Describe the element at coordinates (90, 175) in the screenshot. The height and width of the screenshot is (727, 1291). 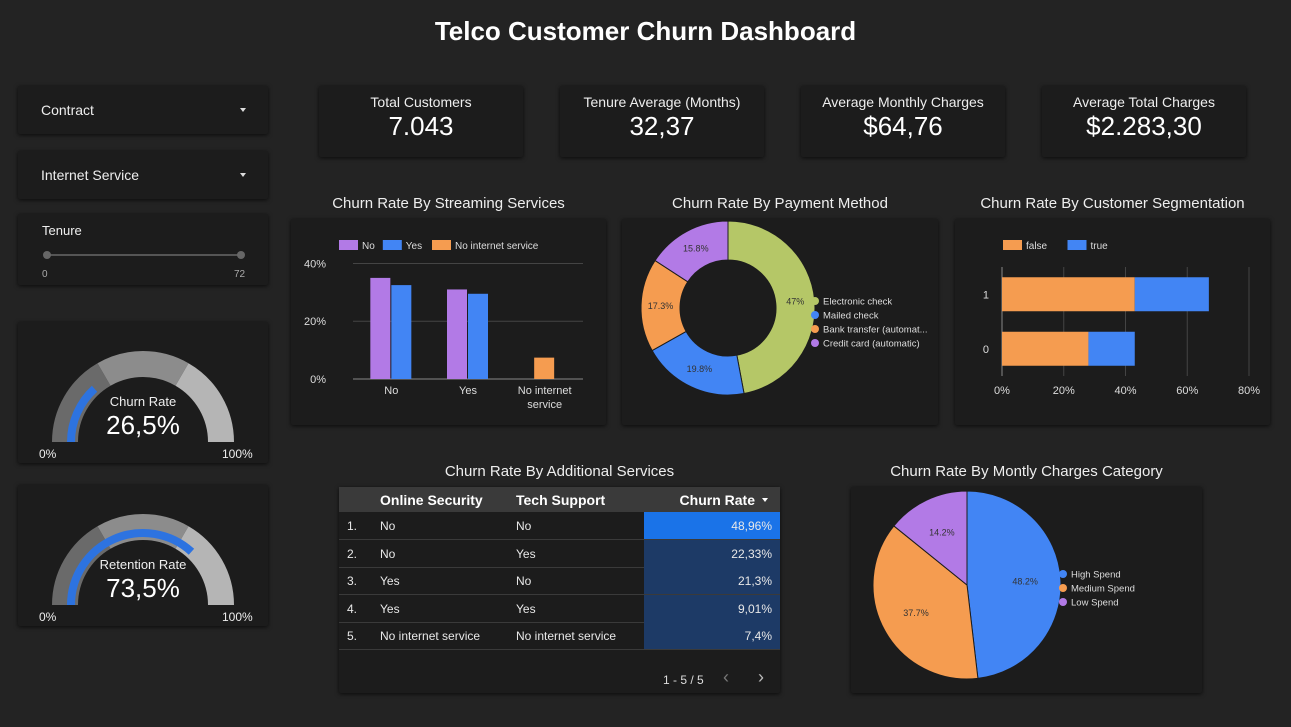
I see `internet-service-dropdown-label: Internet Service` at that location.